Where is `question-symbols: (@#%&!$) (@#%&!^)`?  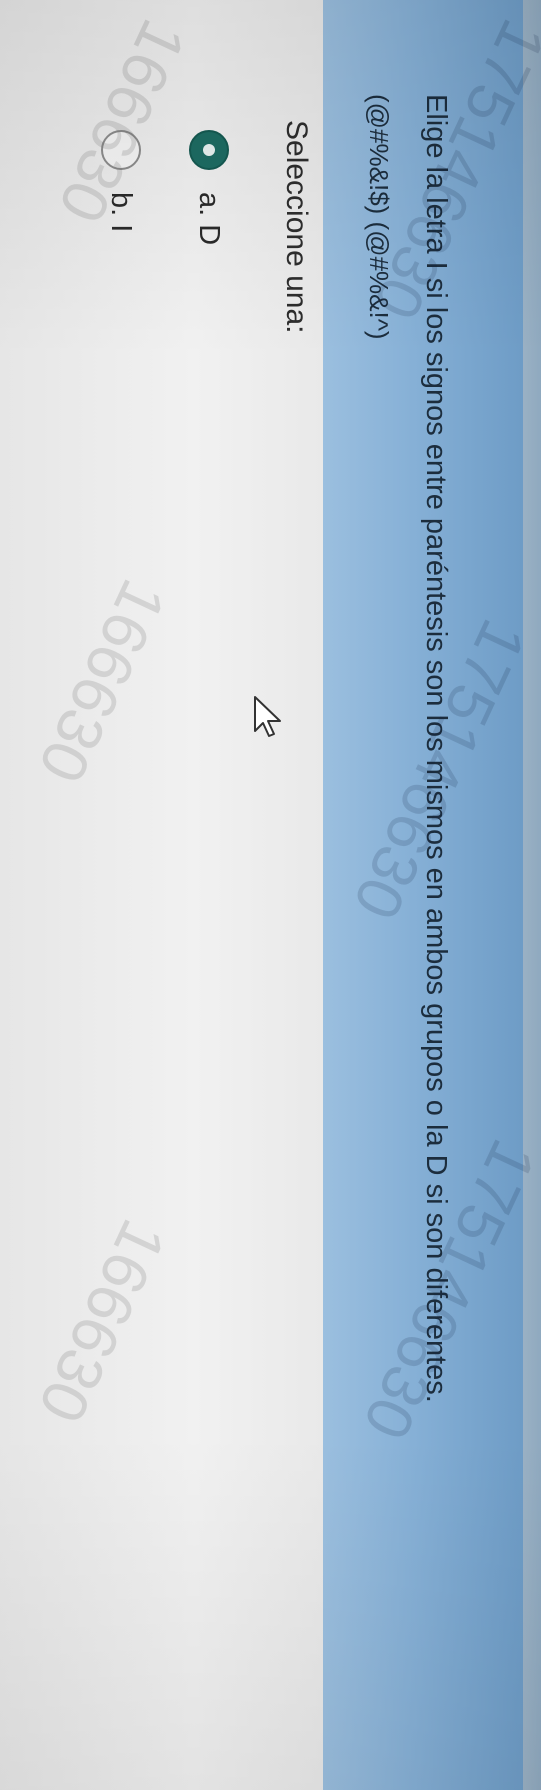 question-symbols: (@#%&!$) (@#%&!^) is located at coordinates (379, 217).